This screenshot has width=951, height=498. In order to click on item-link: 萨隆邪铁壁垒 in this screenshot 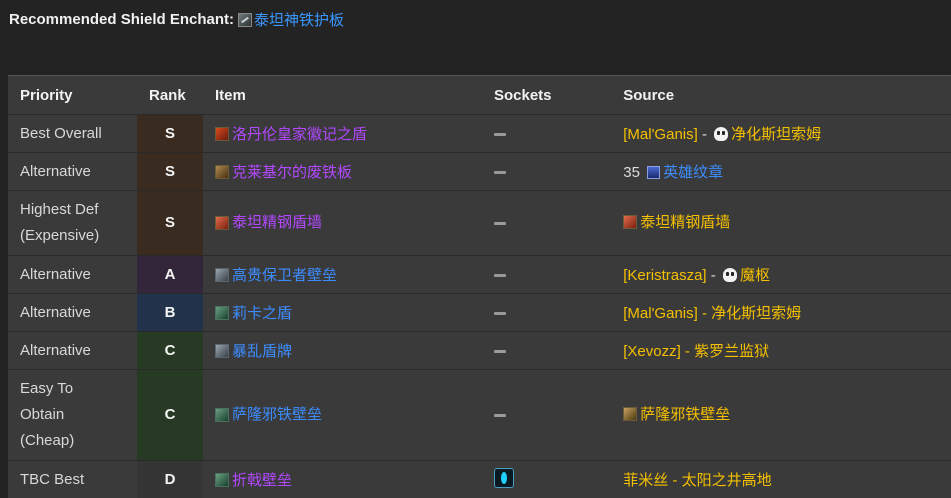, I will do `click(342, 415)`.